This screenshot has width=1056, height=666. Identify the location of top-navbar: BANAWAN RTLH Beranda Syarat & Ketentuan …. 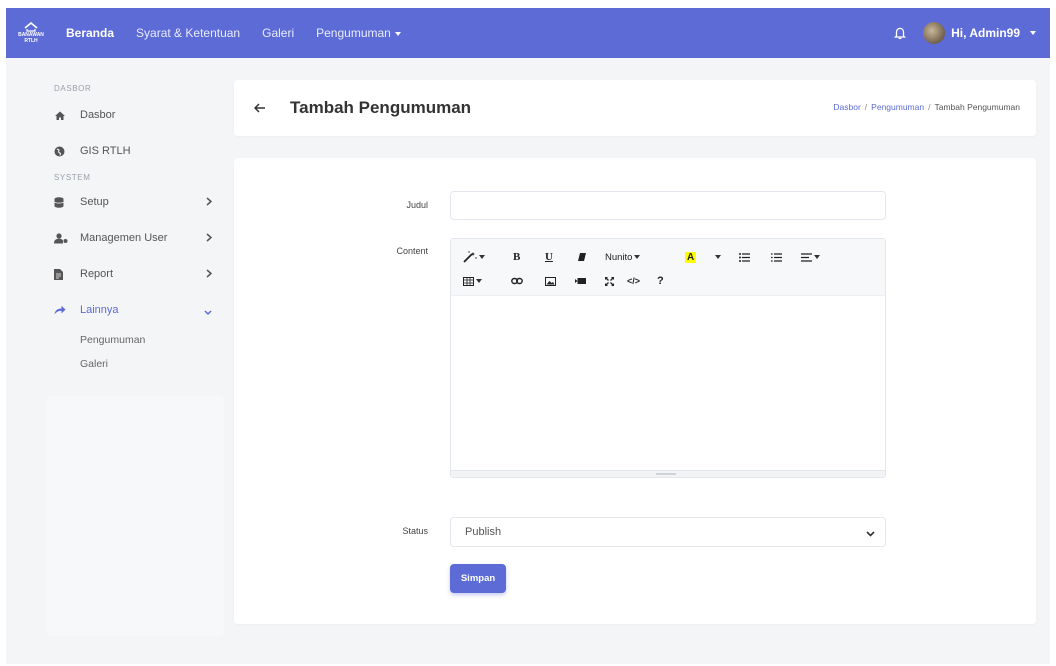
(528, 33).